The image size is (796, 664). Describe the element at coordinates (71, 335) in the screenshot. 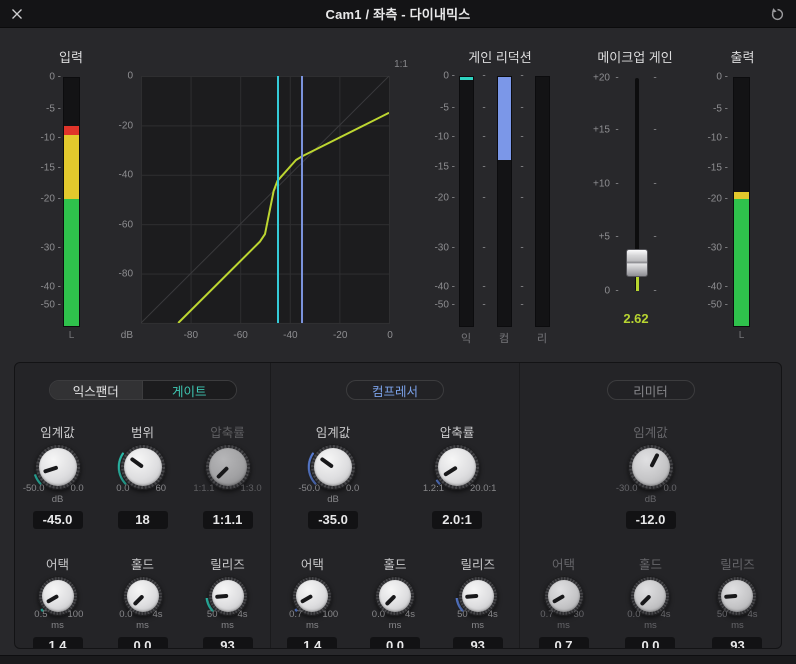

I see `input-channel-label: L` at that location.